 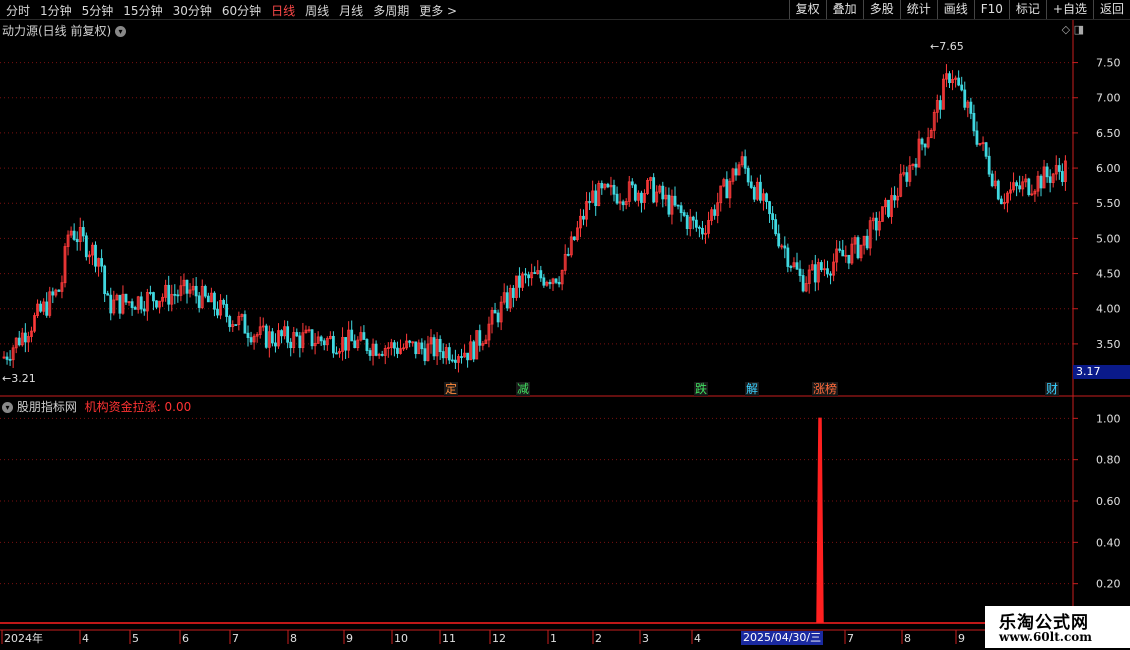 What do you see at coordinates (752, 389) in the screenshot?
I see `event-tag: 解` at bounding box center [752, 389].